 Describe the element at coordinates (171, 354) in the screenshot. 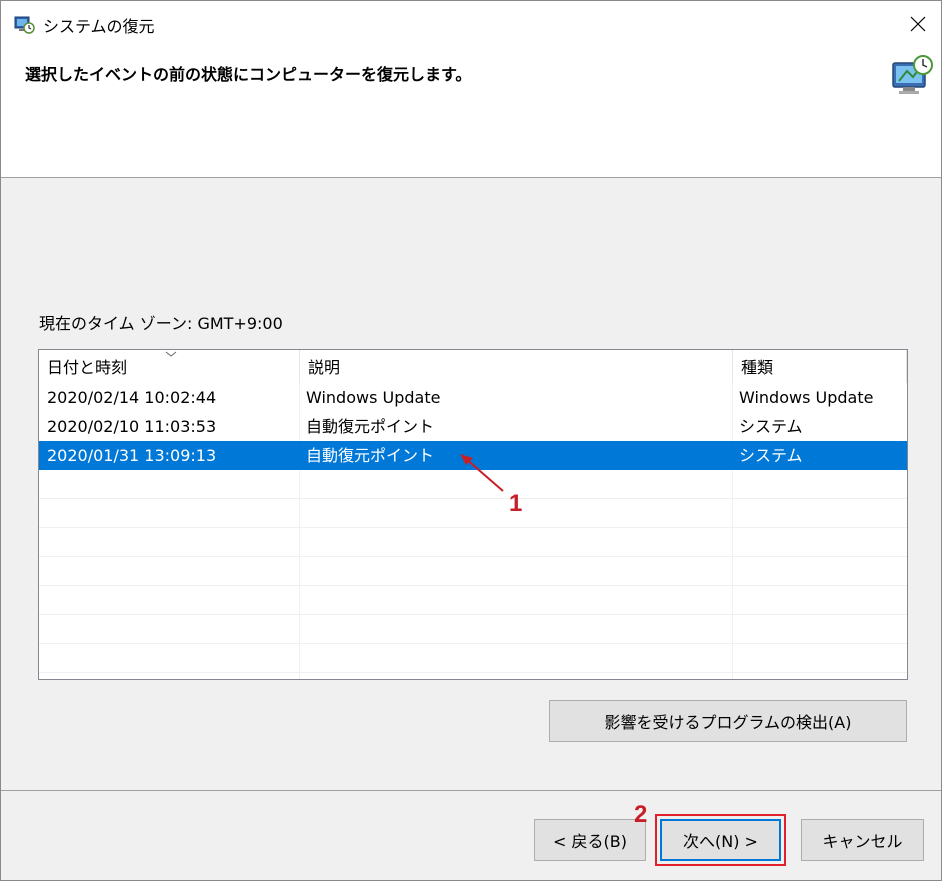

I see `sort-descending-icon` at that location.